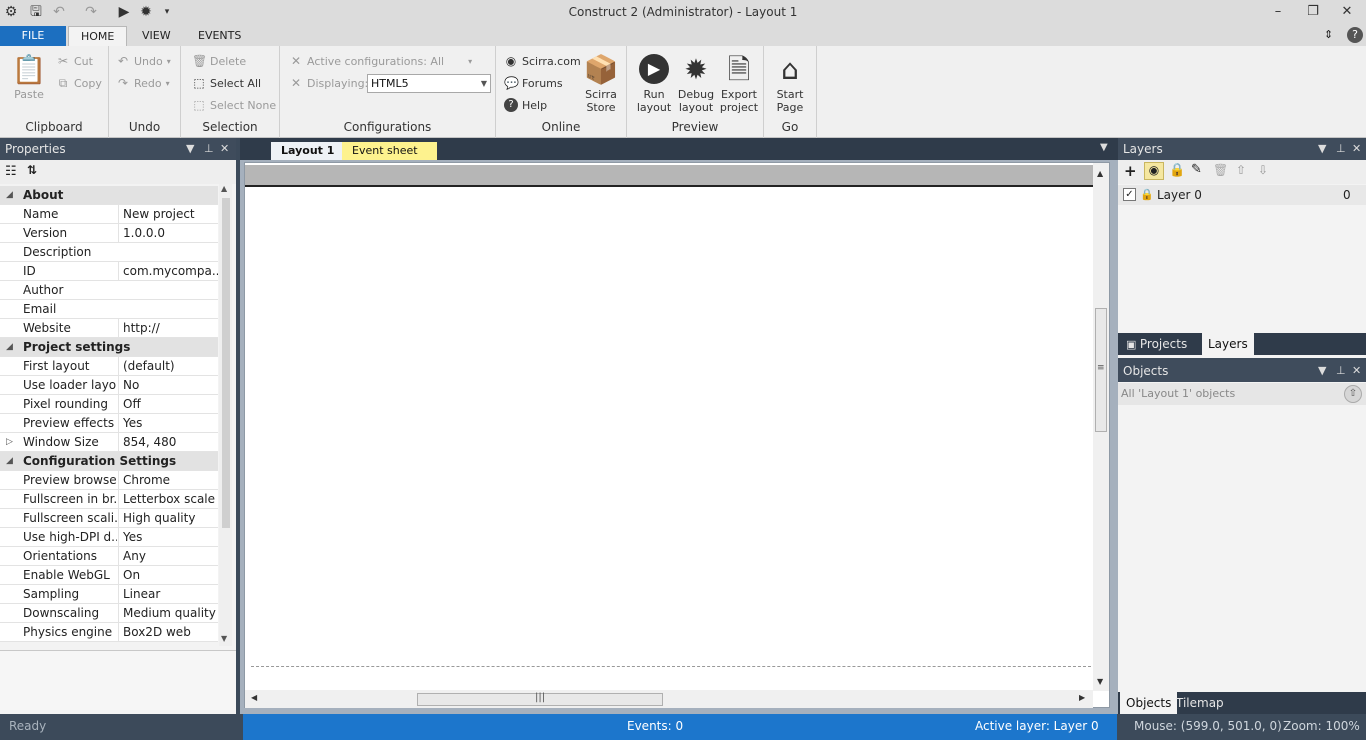  Describe the element at coordinates (1177, 170) in the screenshot. I see `lock-icon: 🔒` at that location.